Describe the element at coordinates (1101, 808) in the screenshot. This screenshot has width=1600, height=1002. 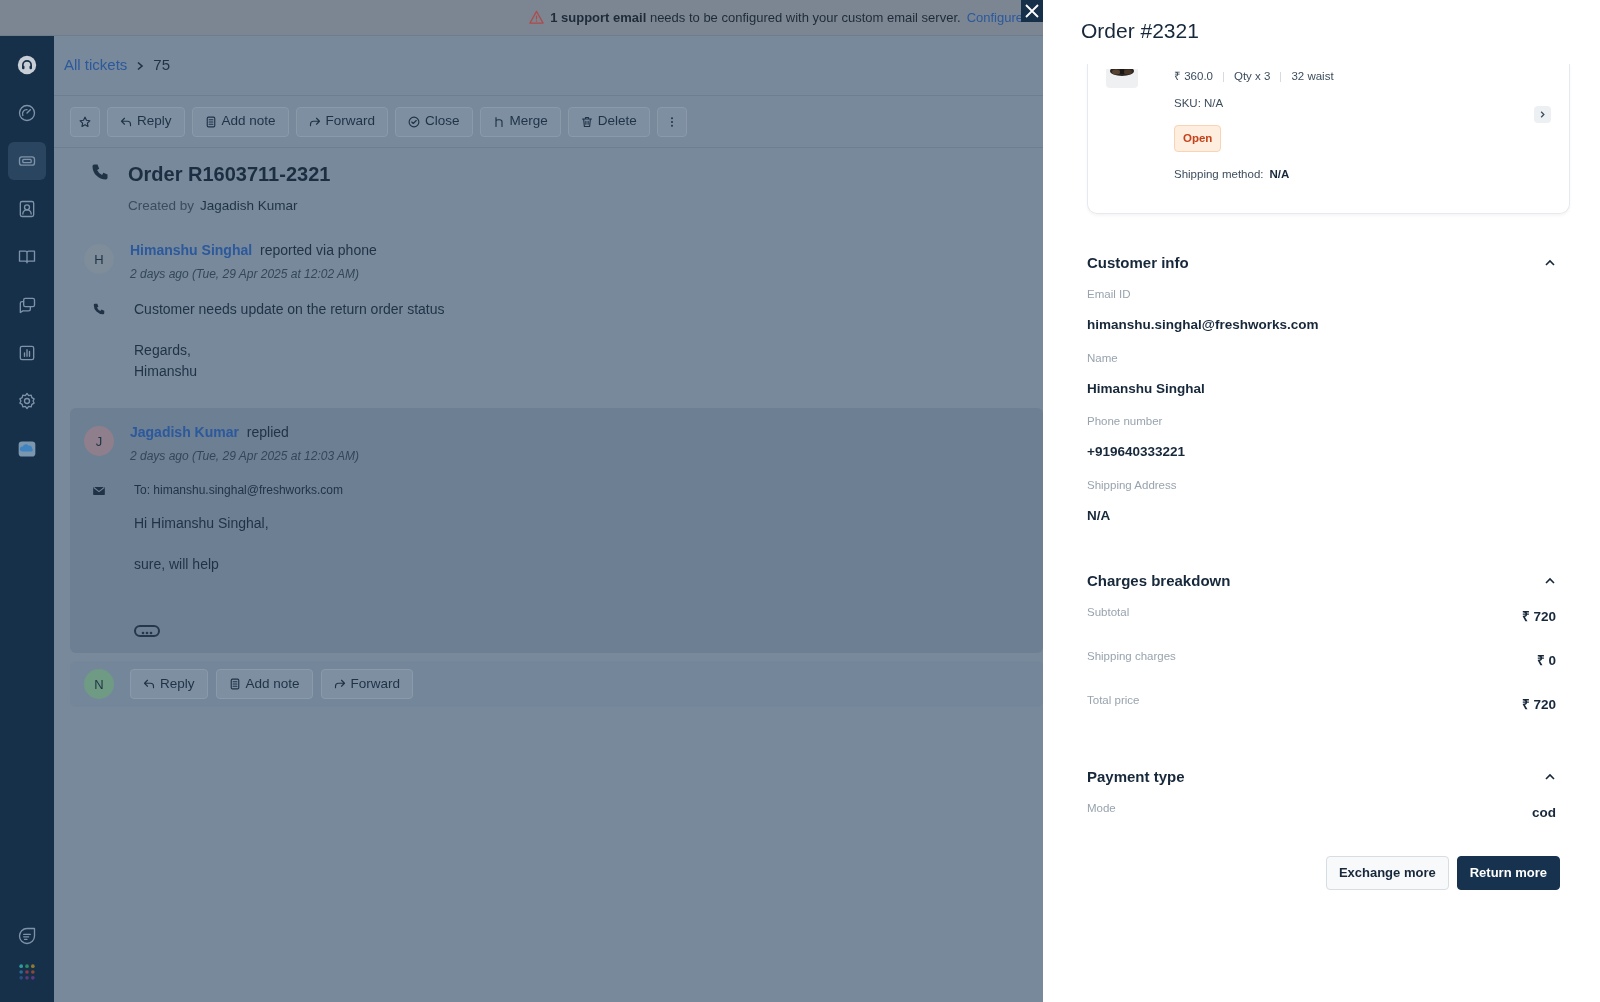
I see `field-label: Mode` at that location.